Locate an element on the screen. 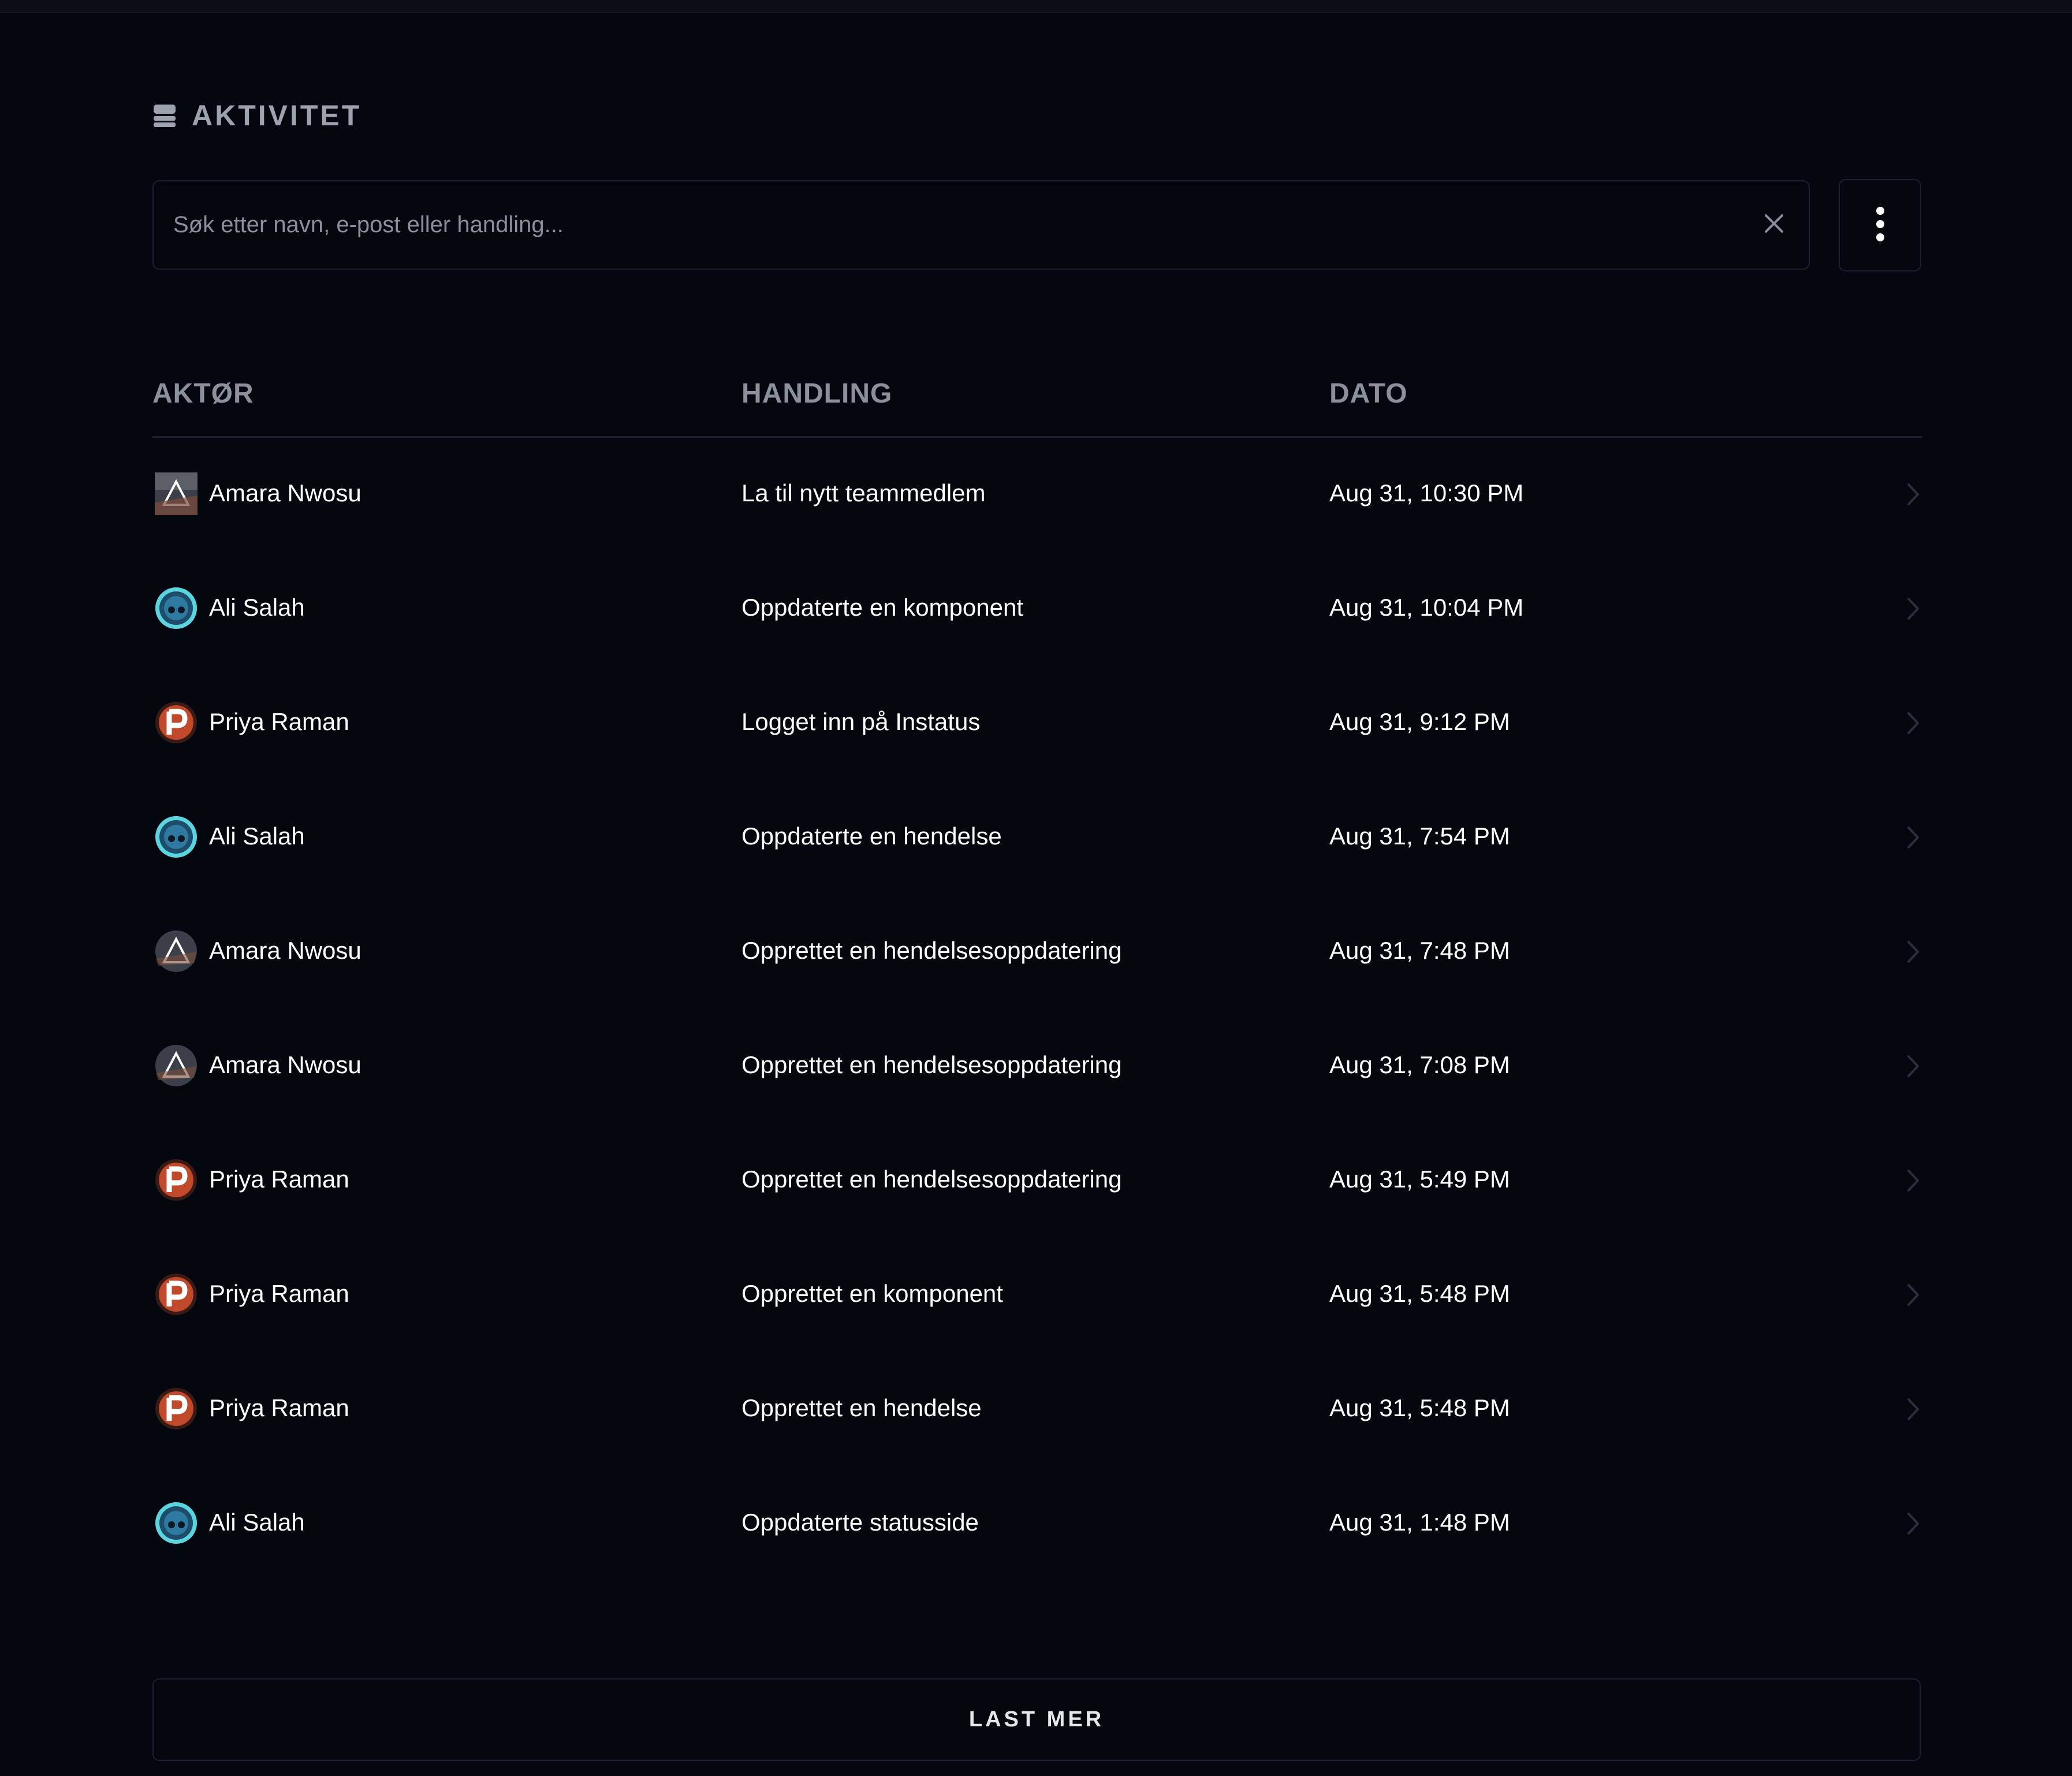 Image resolution: width=2072 pixels, height=1776 pixels. date-text: Aug 31, 10:30 PM is located at coordinates (1426, 493).